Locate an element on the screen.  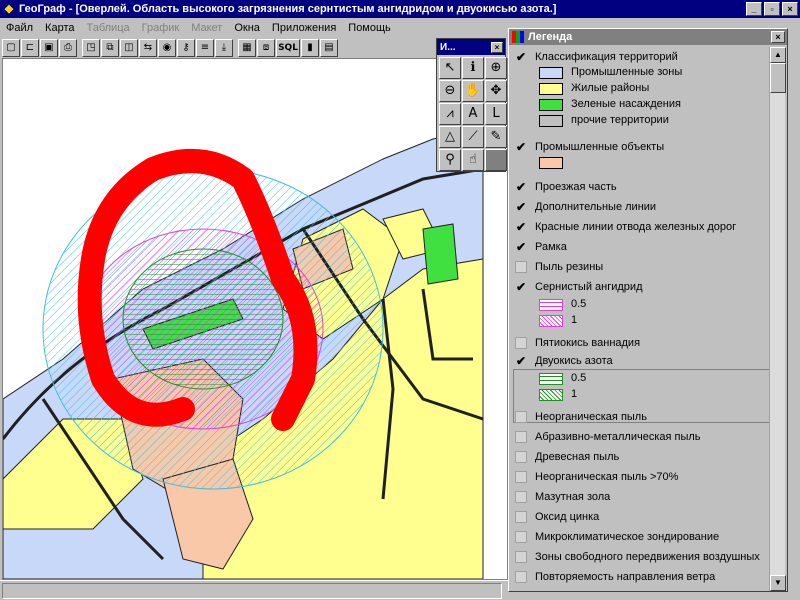
legend-layer-frame: ✔ Рамка is located at coordinates (541, 247).